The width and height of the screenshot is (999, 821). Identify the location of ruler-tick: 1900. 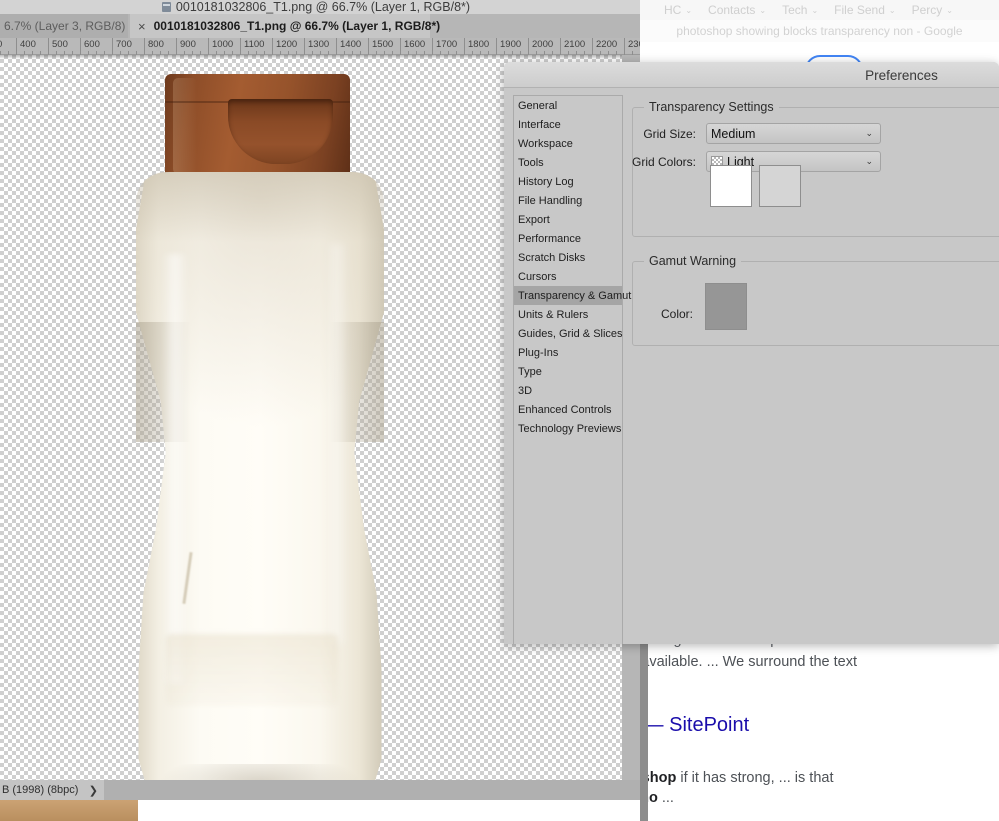
(508, 46).